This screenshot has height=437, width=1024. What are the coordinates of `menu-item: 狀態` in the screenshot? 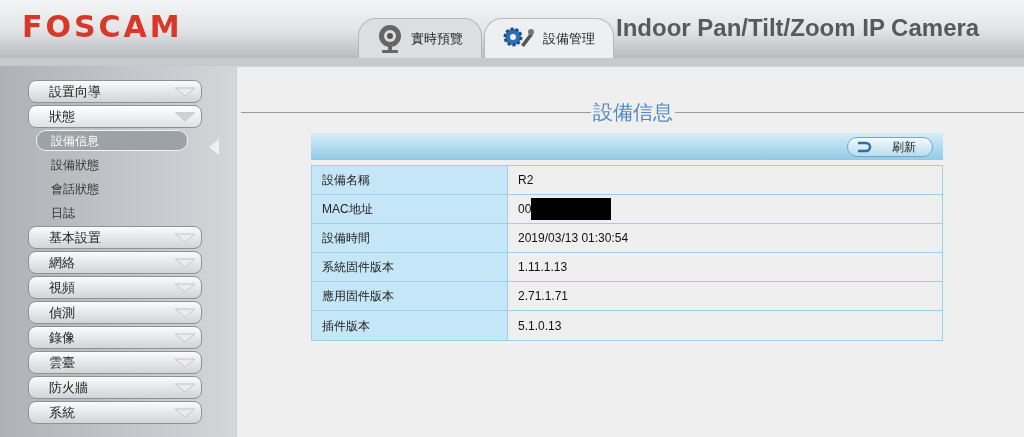 It's located at (115, 116).